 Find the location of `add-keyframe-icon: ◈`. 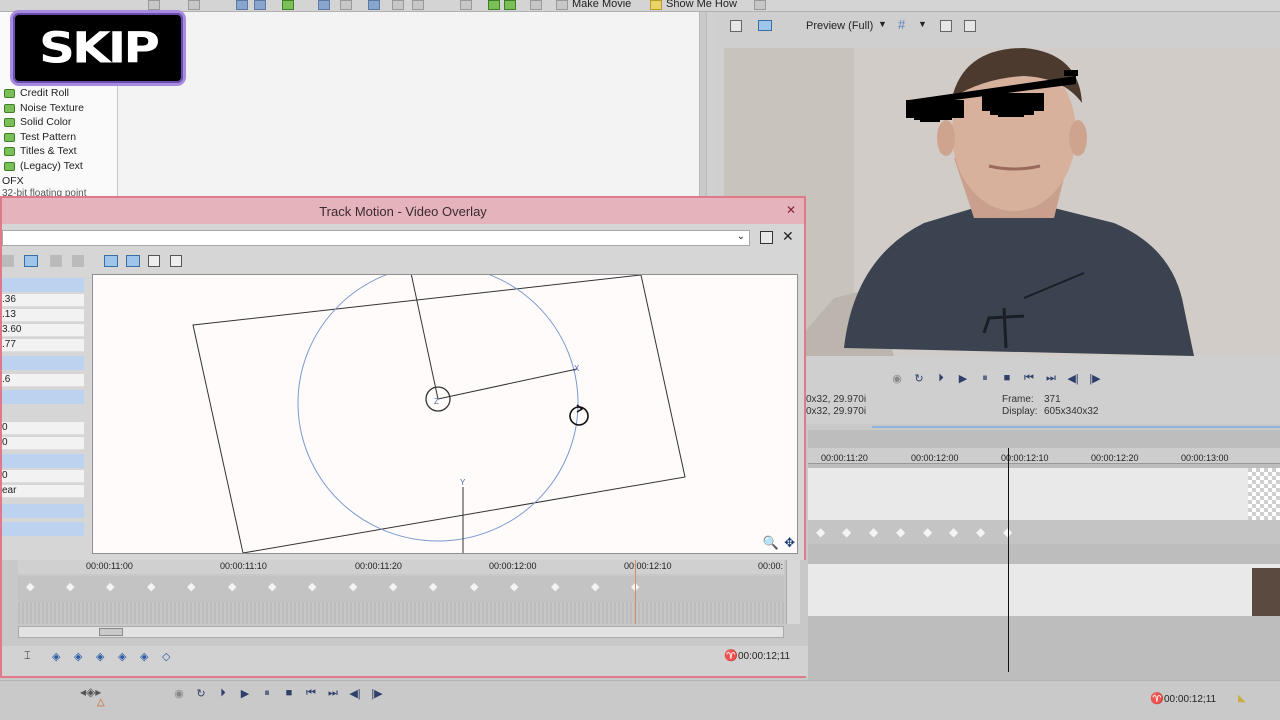

add-keyframe-icon: ◈ is located at coordinates (144, 656).